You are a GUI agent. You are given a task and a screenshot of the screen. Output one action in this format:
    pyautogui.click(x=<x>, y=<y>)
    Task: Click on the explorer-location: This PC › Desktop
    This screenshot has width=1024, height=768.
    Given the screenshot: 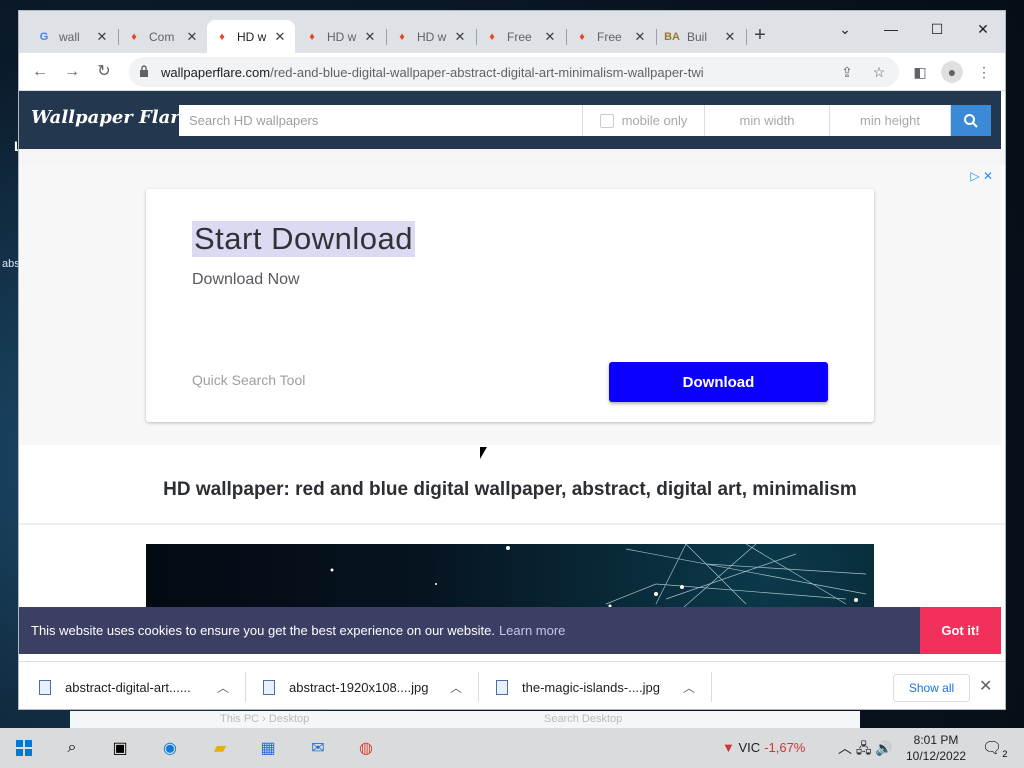 What is the action you would take?
    pyautogui.click(x=265, y=719)
    